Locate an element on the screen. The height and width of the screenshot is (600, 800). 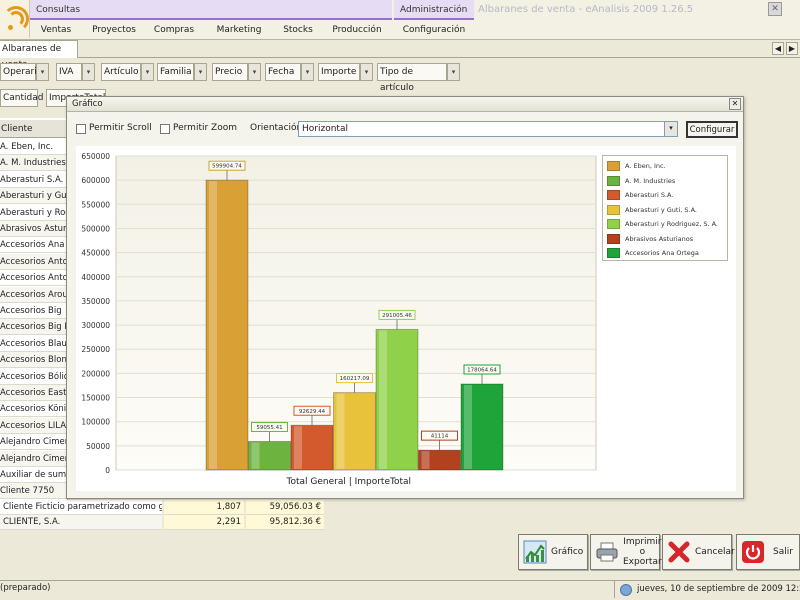
table-row: Accesorios Around is located at coordinates (34, 294).